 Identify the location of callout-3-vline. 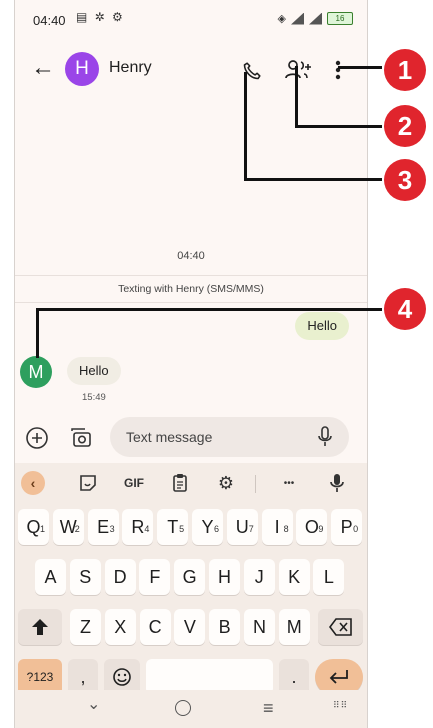
(245, 126).